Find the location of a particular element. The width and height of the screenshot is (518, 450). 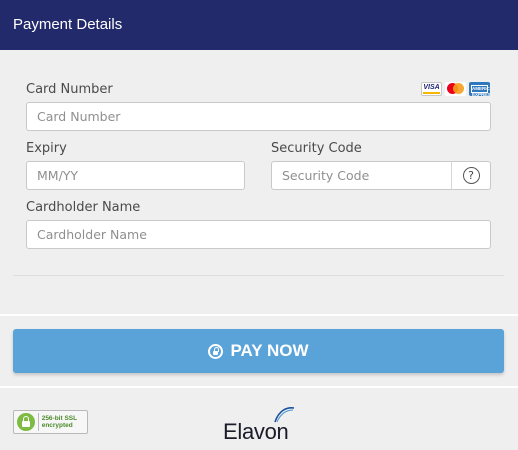

expiry-label: Expiry is located at coordinates (46, 148).